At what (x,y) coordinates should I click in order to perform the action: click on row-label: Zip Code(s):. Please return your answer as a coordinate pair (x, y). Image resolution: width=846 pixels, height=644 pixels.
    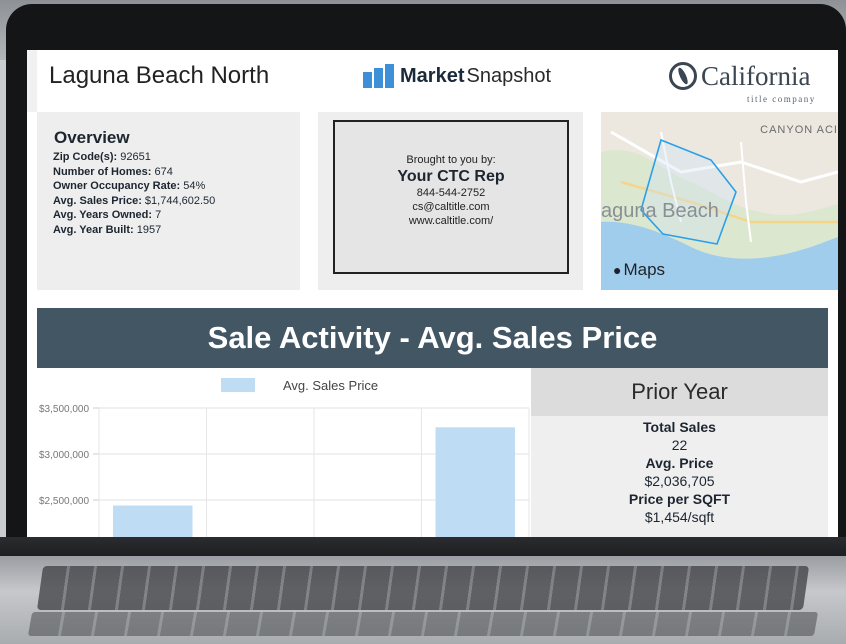
    Looking at the image, I should click on (85, 157).